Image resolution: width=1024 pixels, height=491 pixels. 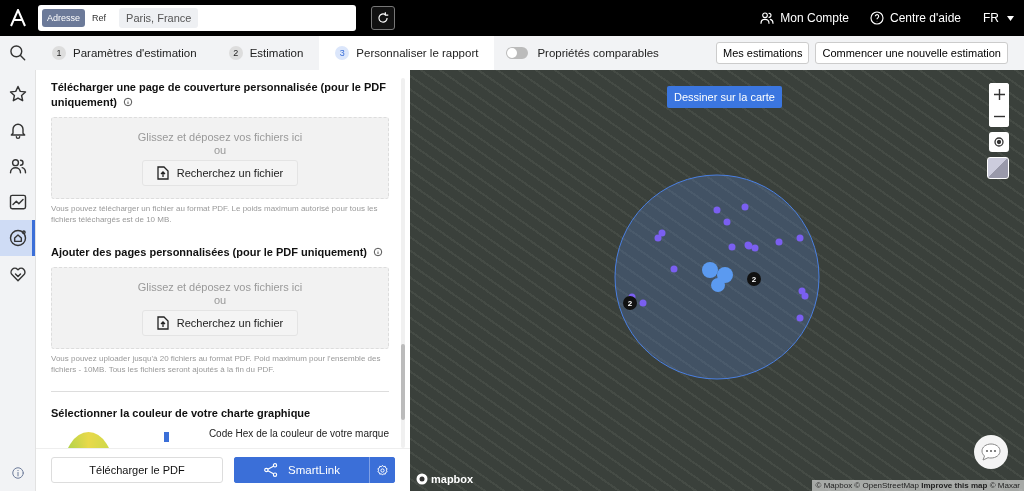 I want to click on locate-button, so click(x=999, y=142).